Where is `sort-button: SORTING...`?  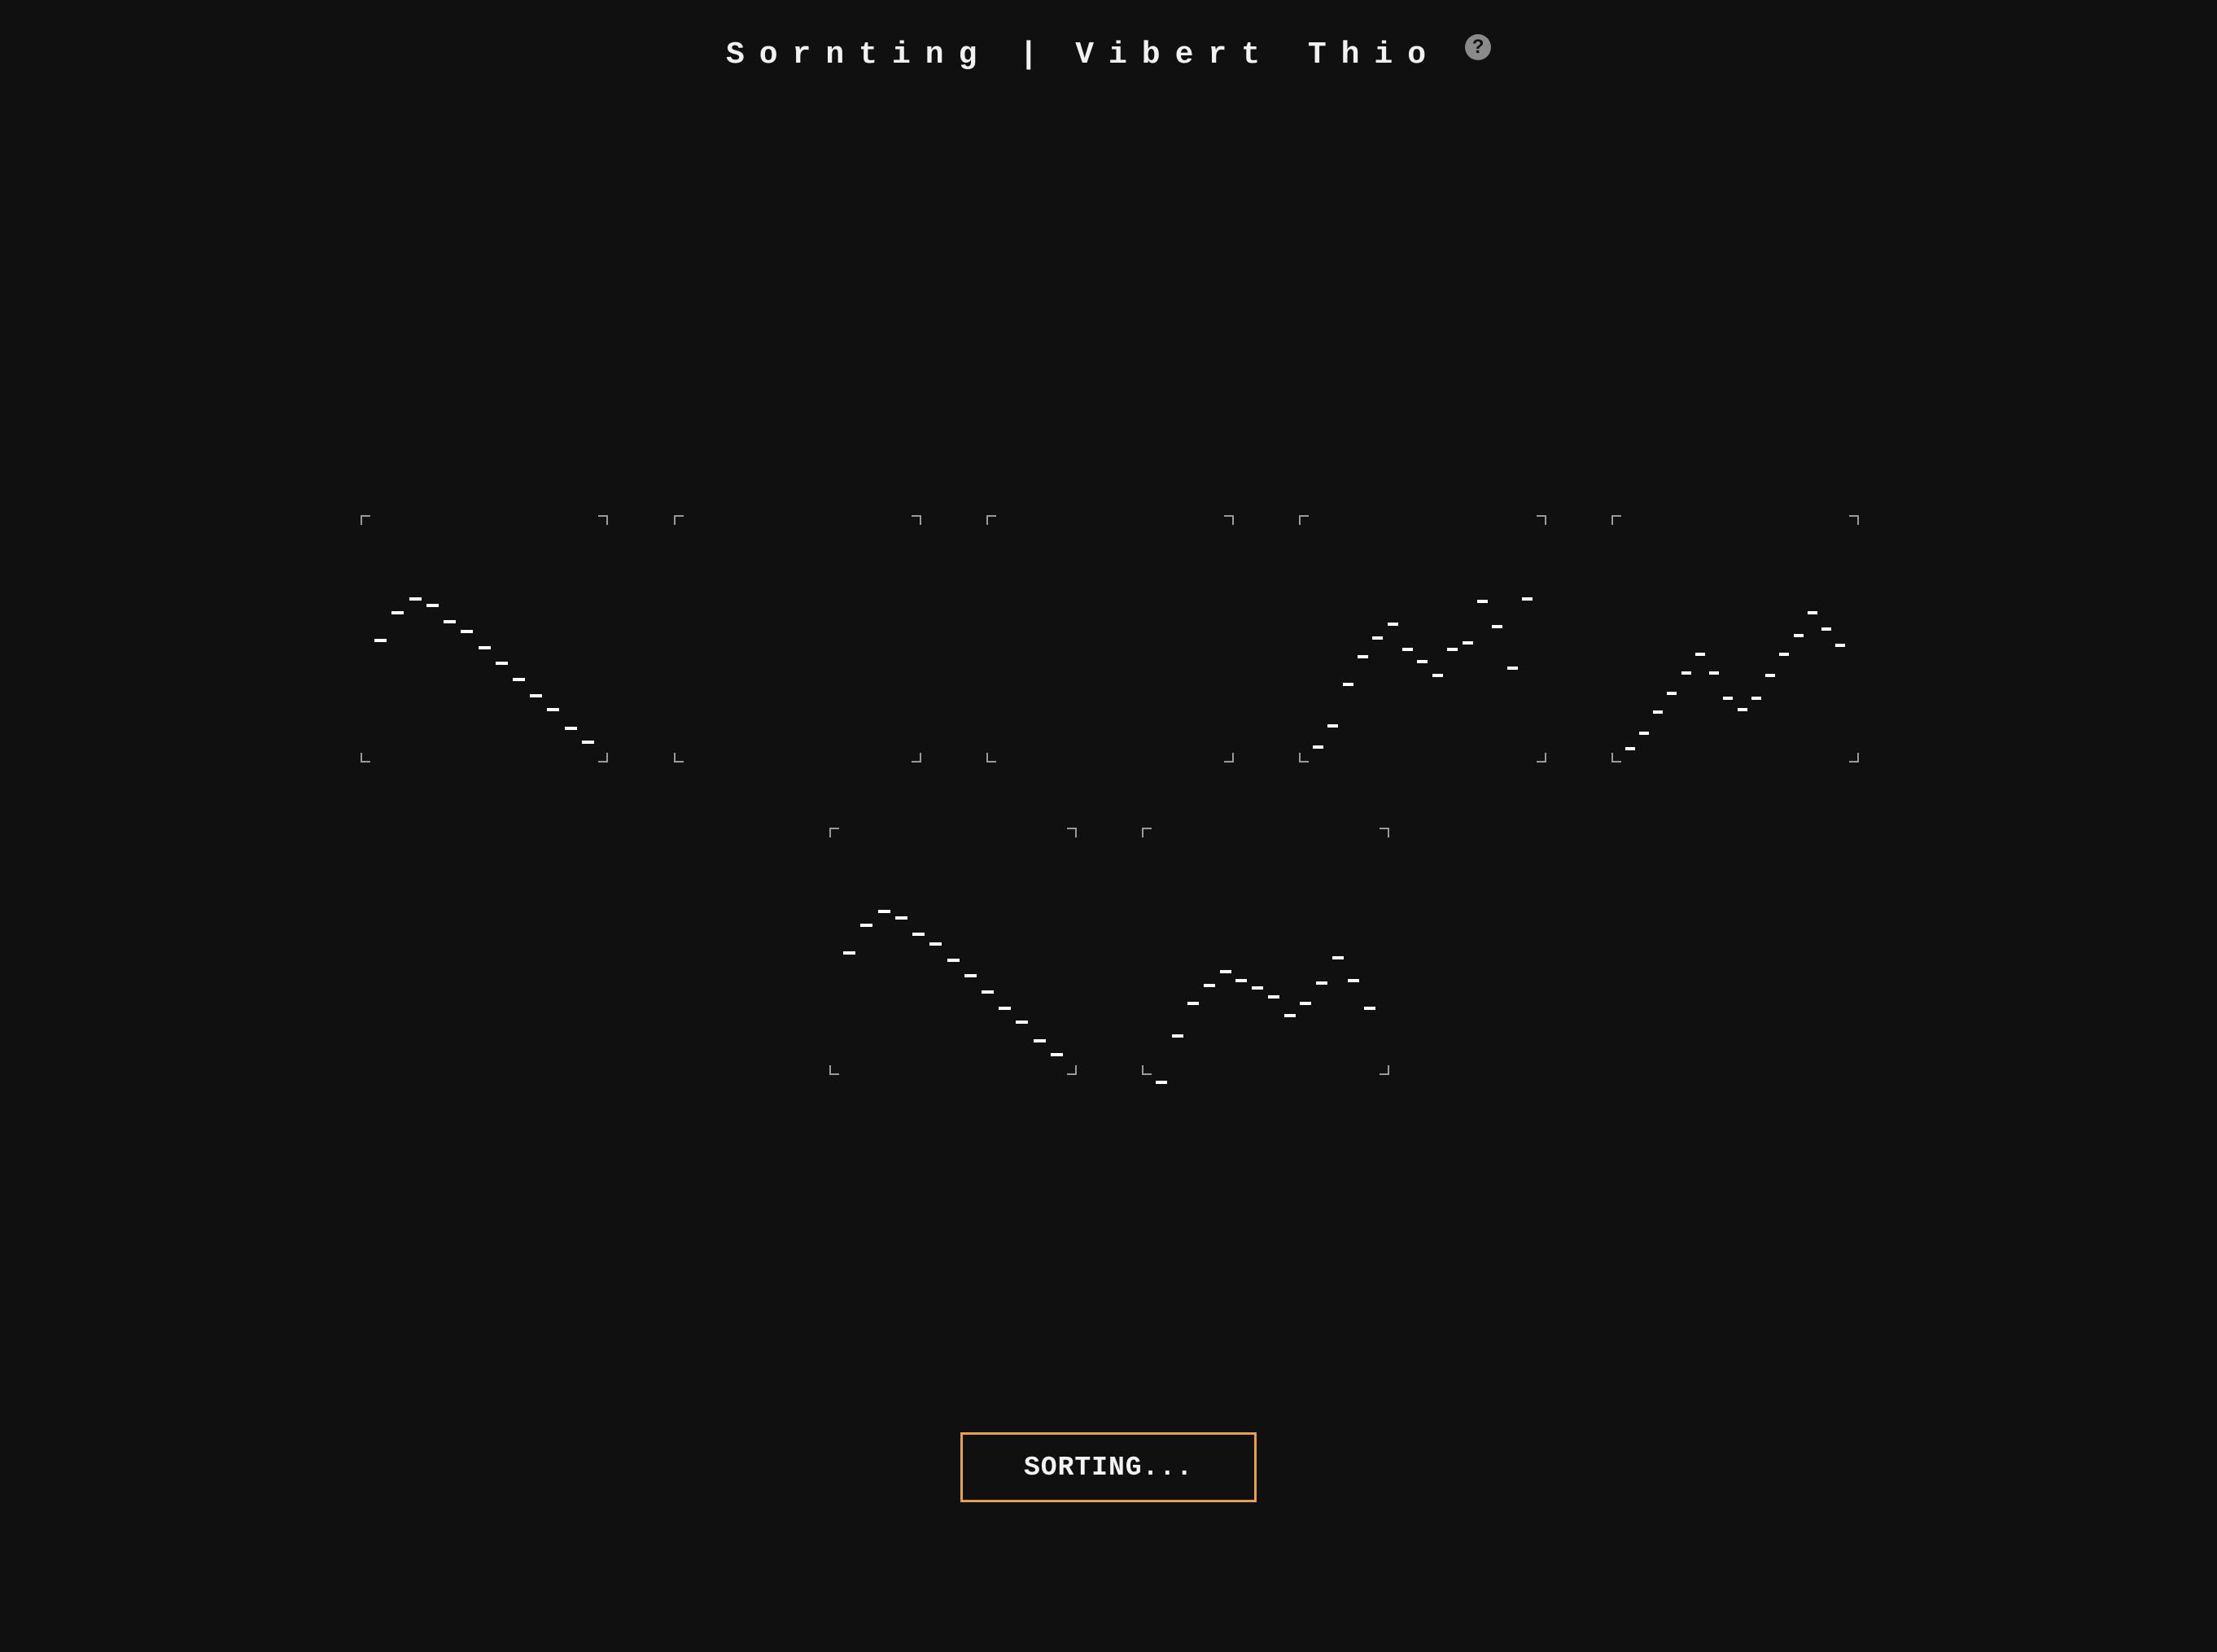 sort-button: SORTING... is located at coordinates (1108, 1467).